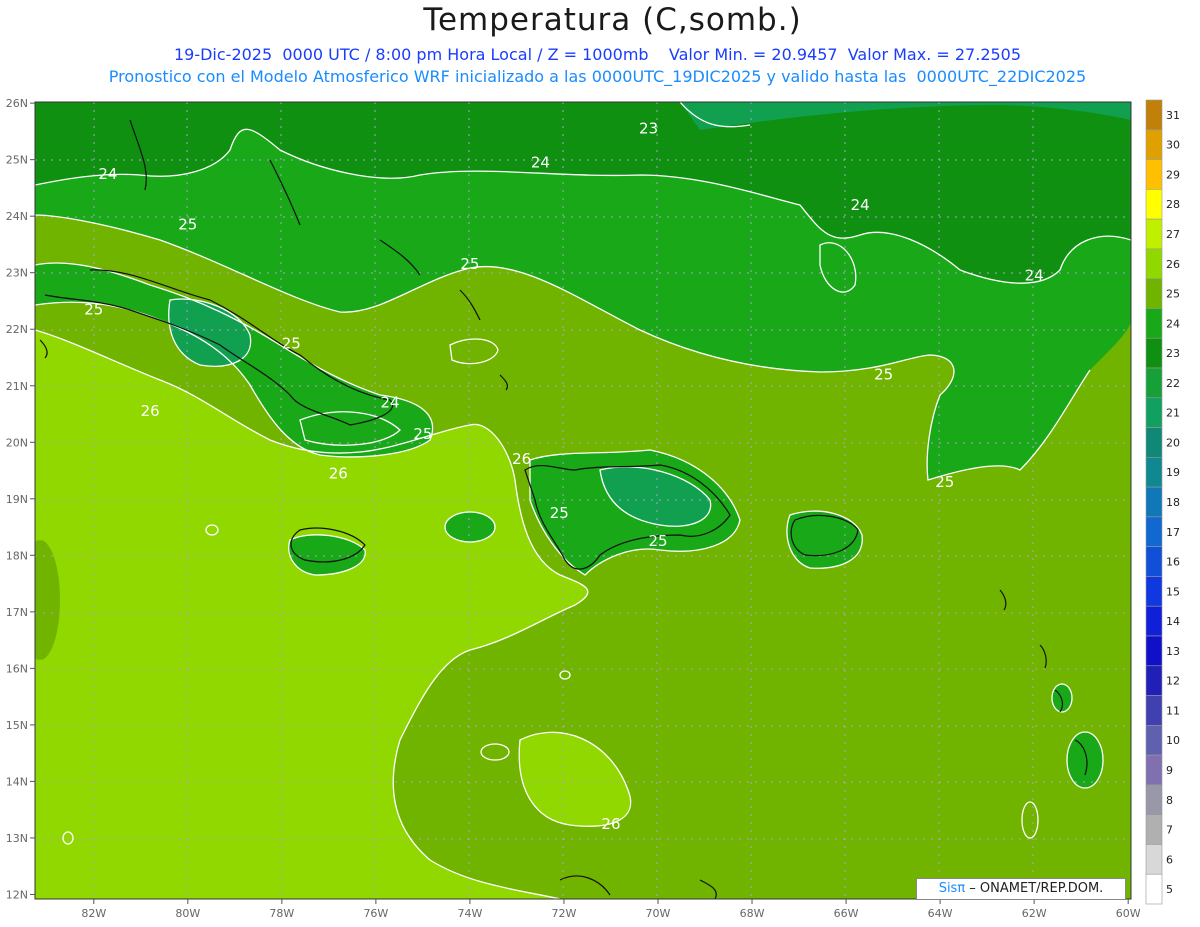 The height and width of the screenshot is (927, 1200). What do you see at coordinates (17, 894) in the screenshot?
I see `lat-tick-label: 12N` at bounding box center [17, 894].